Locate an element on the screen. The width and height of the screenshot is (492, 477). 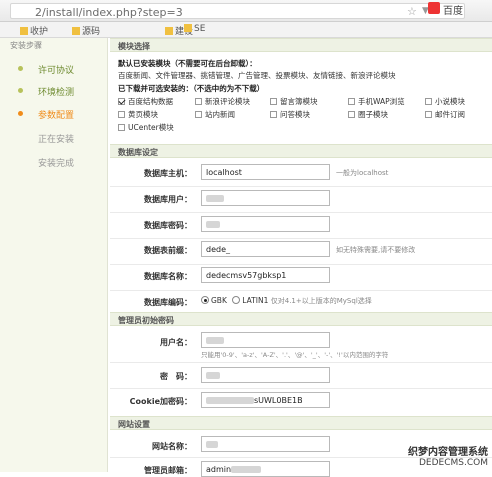
address-bar: 2/install/index.php?step=3 ☆ ▼ is located at coordinates (237, 11).